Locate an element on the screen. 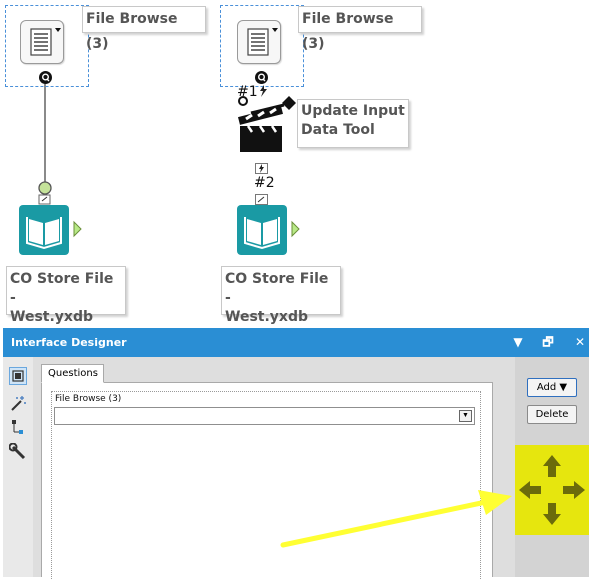 The image size is (589, 579). annotation-output-left: CO Store File - West.yxdb is located at coordinates (66, 295).